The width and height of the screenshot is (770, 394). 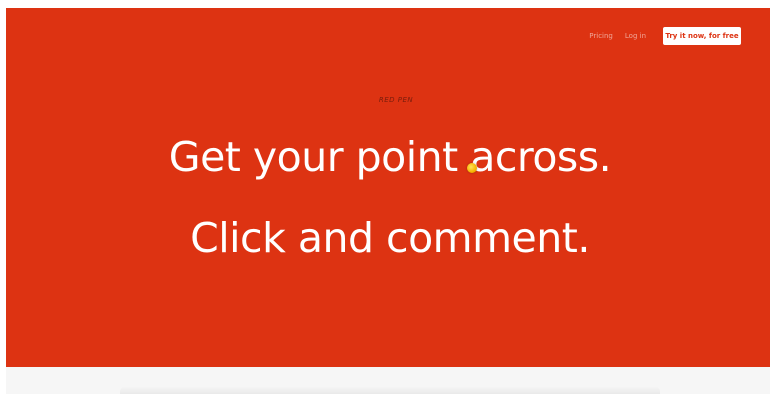 What do you see at coordinates (601, 36) in the screenshot?
I see `pricing-link: Pricing` at bounding box center [601, 36].